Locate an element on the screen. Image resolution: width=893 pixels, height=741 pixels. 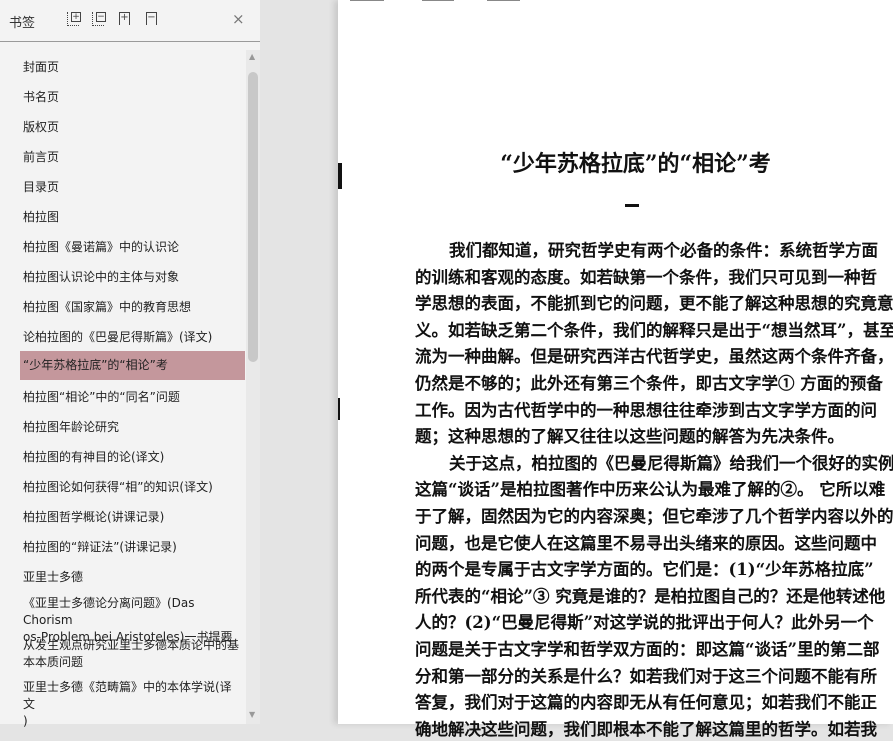
expand-all-icon: + is located at coordinates (74, 19).